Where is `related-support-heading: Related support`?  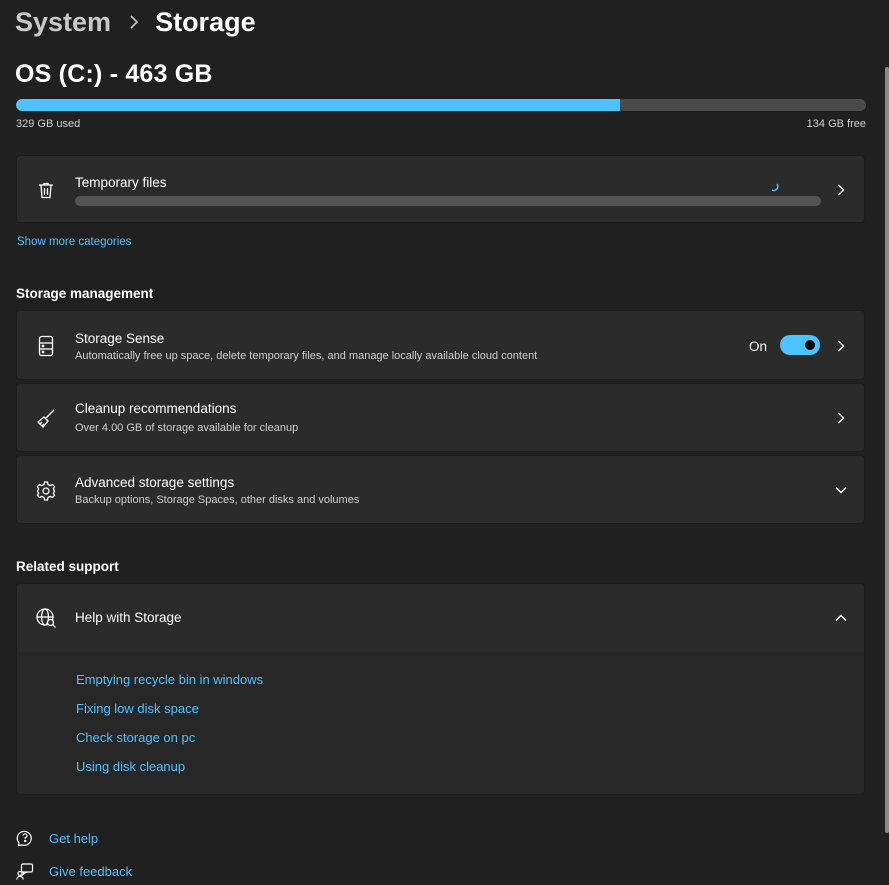 related-support-heading: Related support is located at coordinates (67, 566).